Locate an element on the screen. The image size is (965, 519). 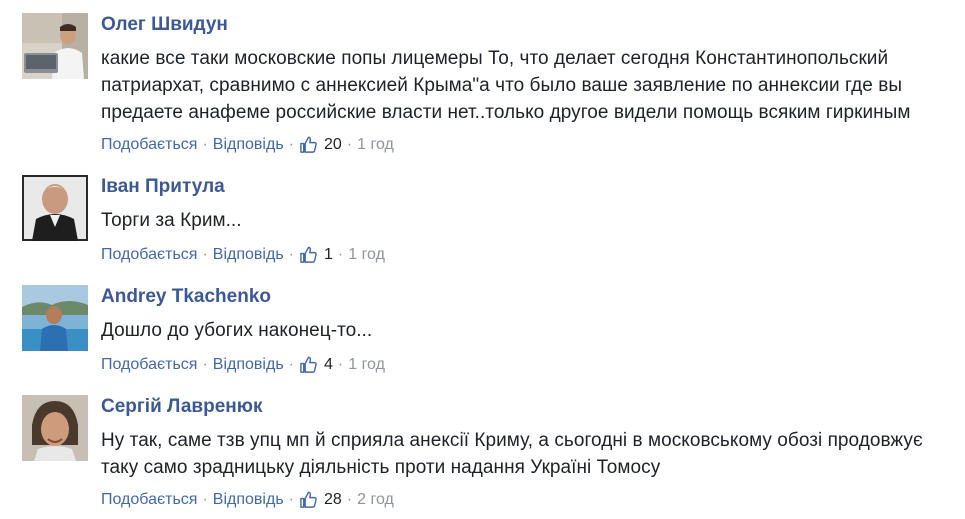
comment-actions: Подобається · Відповідь · 4 · 1 год is located at coordinates (243, 365).